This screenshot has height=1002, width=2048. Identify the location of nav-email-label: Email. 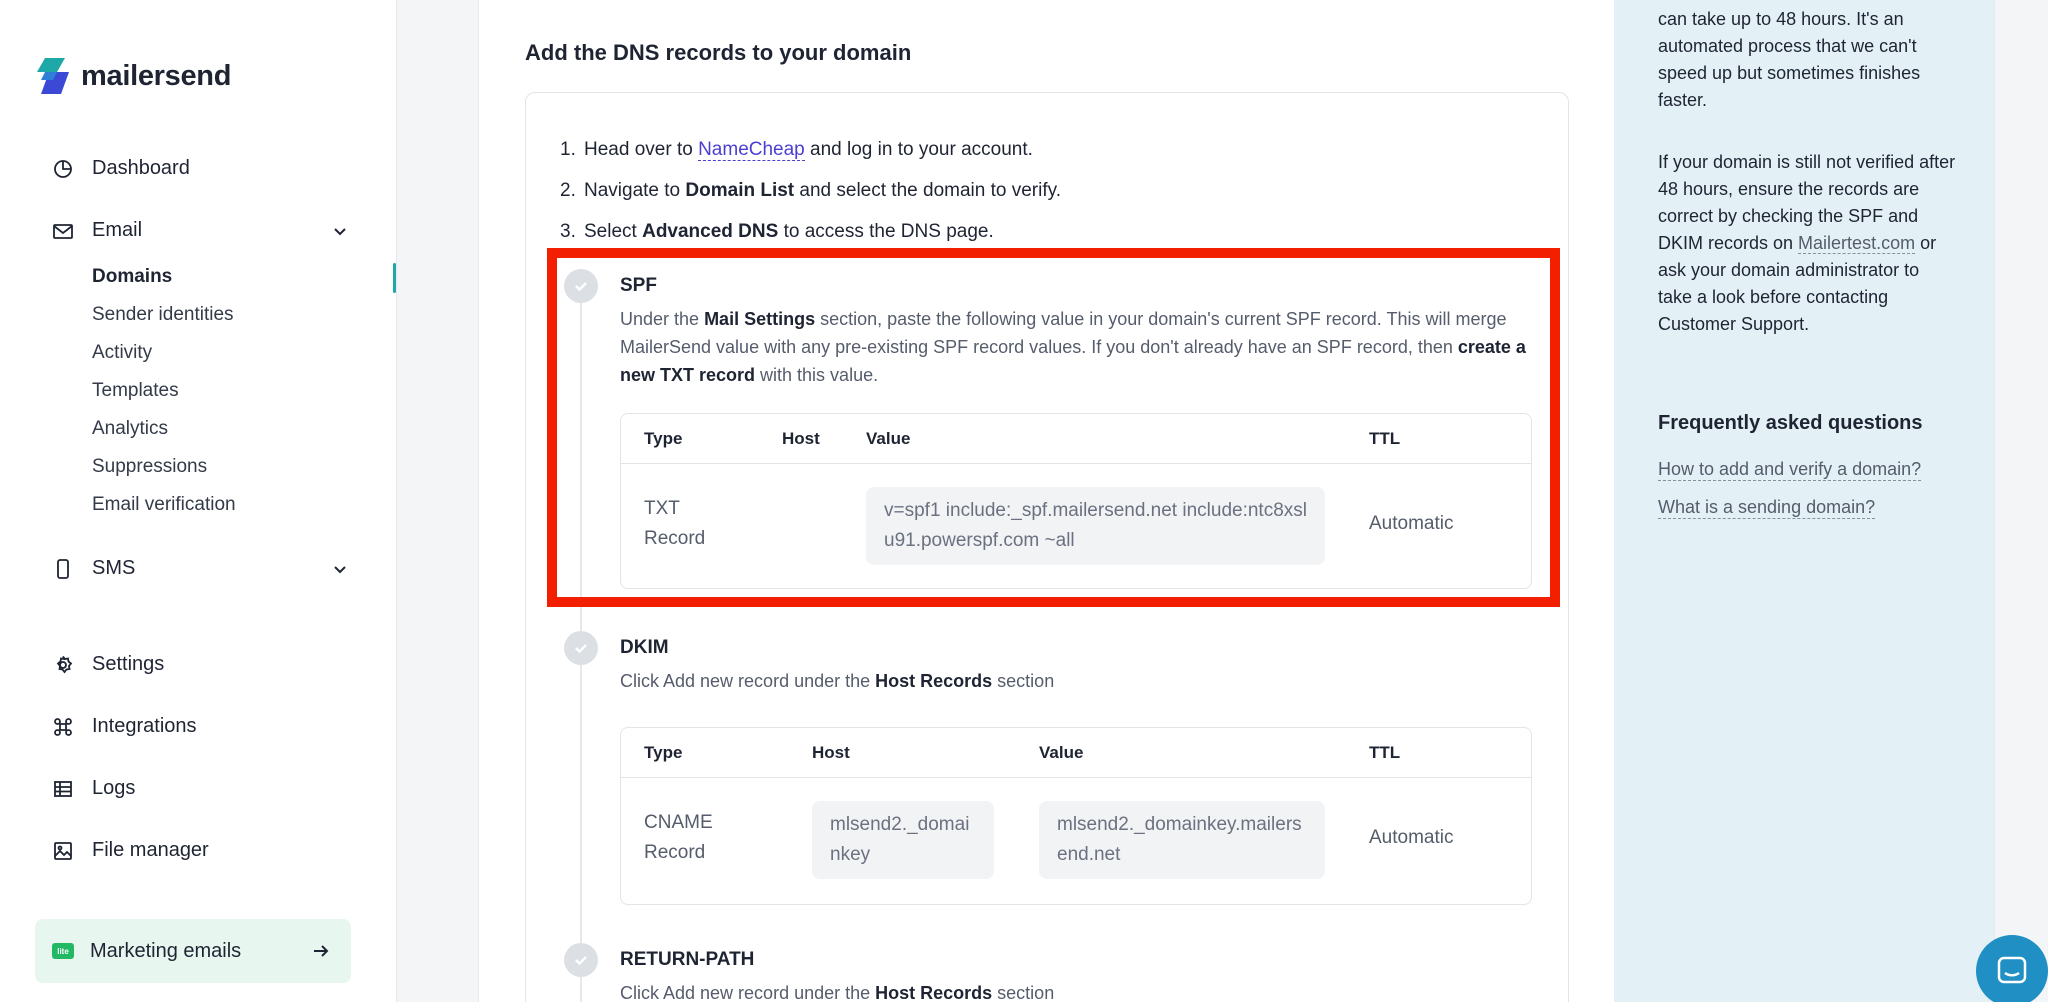
(117, 230).